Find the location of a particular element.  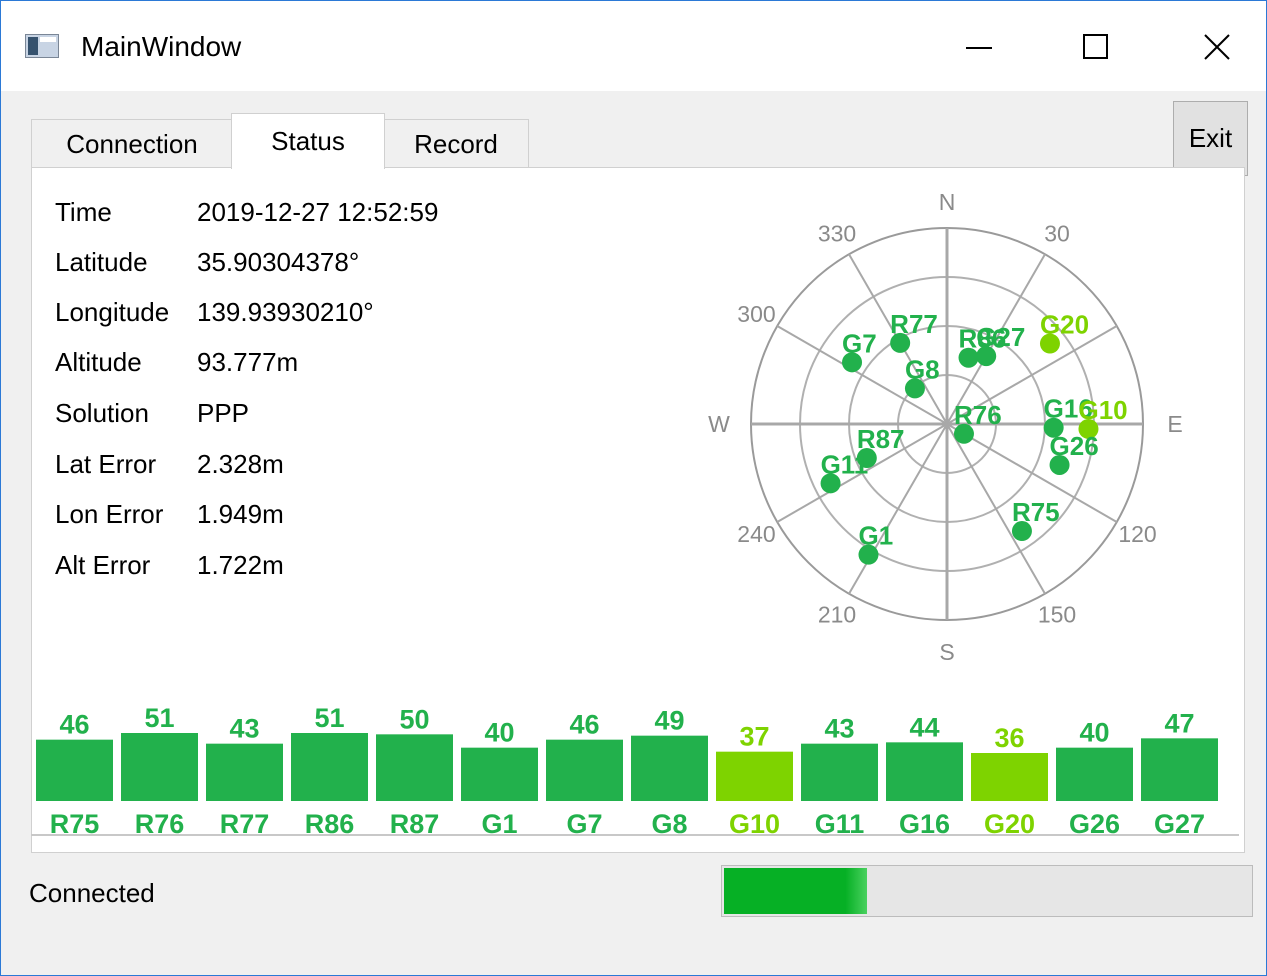

signal-bar-group: 43 G11 is located at coordinates (839, 776).